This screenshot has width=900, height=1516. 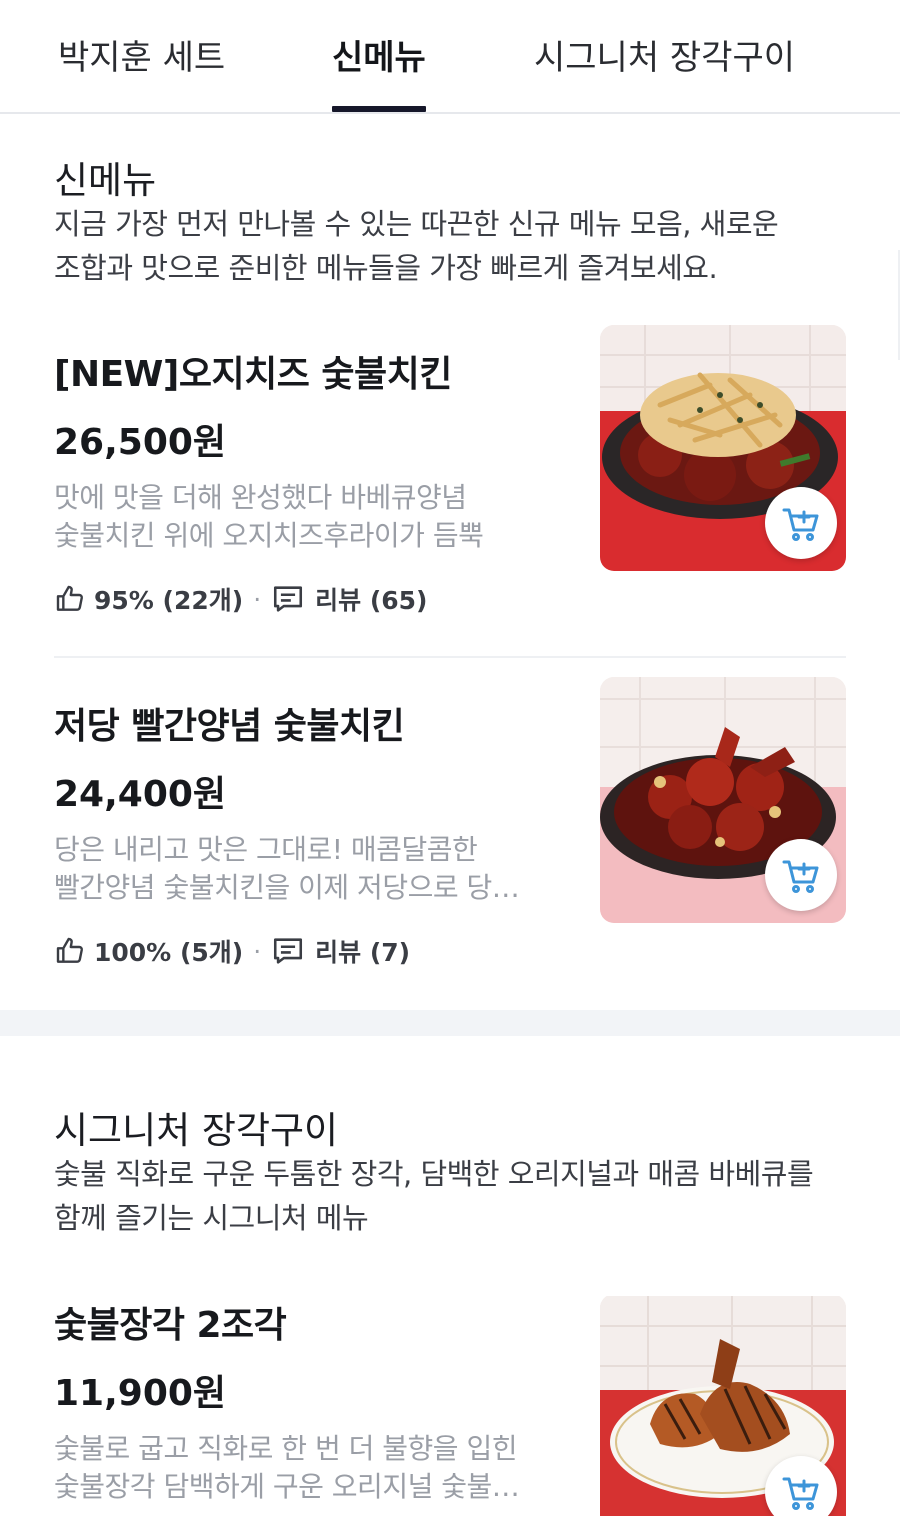 I want to click on review-count: 리뷰 (7), so click(x=362, y=951).